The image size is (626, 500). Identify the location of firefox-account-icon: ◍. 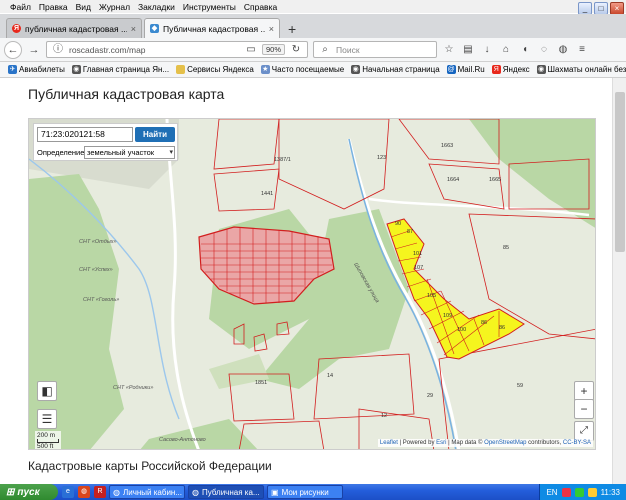
(563, 50).